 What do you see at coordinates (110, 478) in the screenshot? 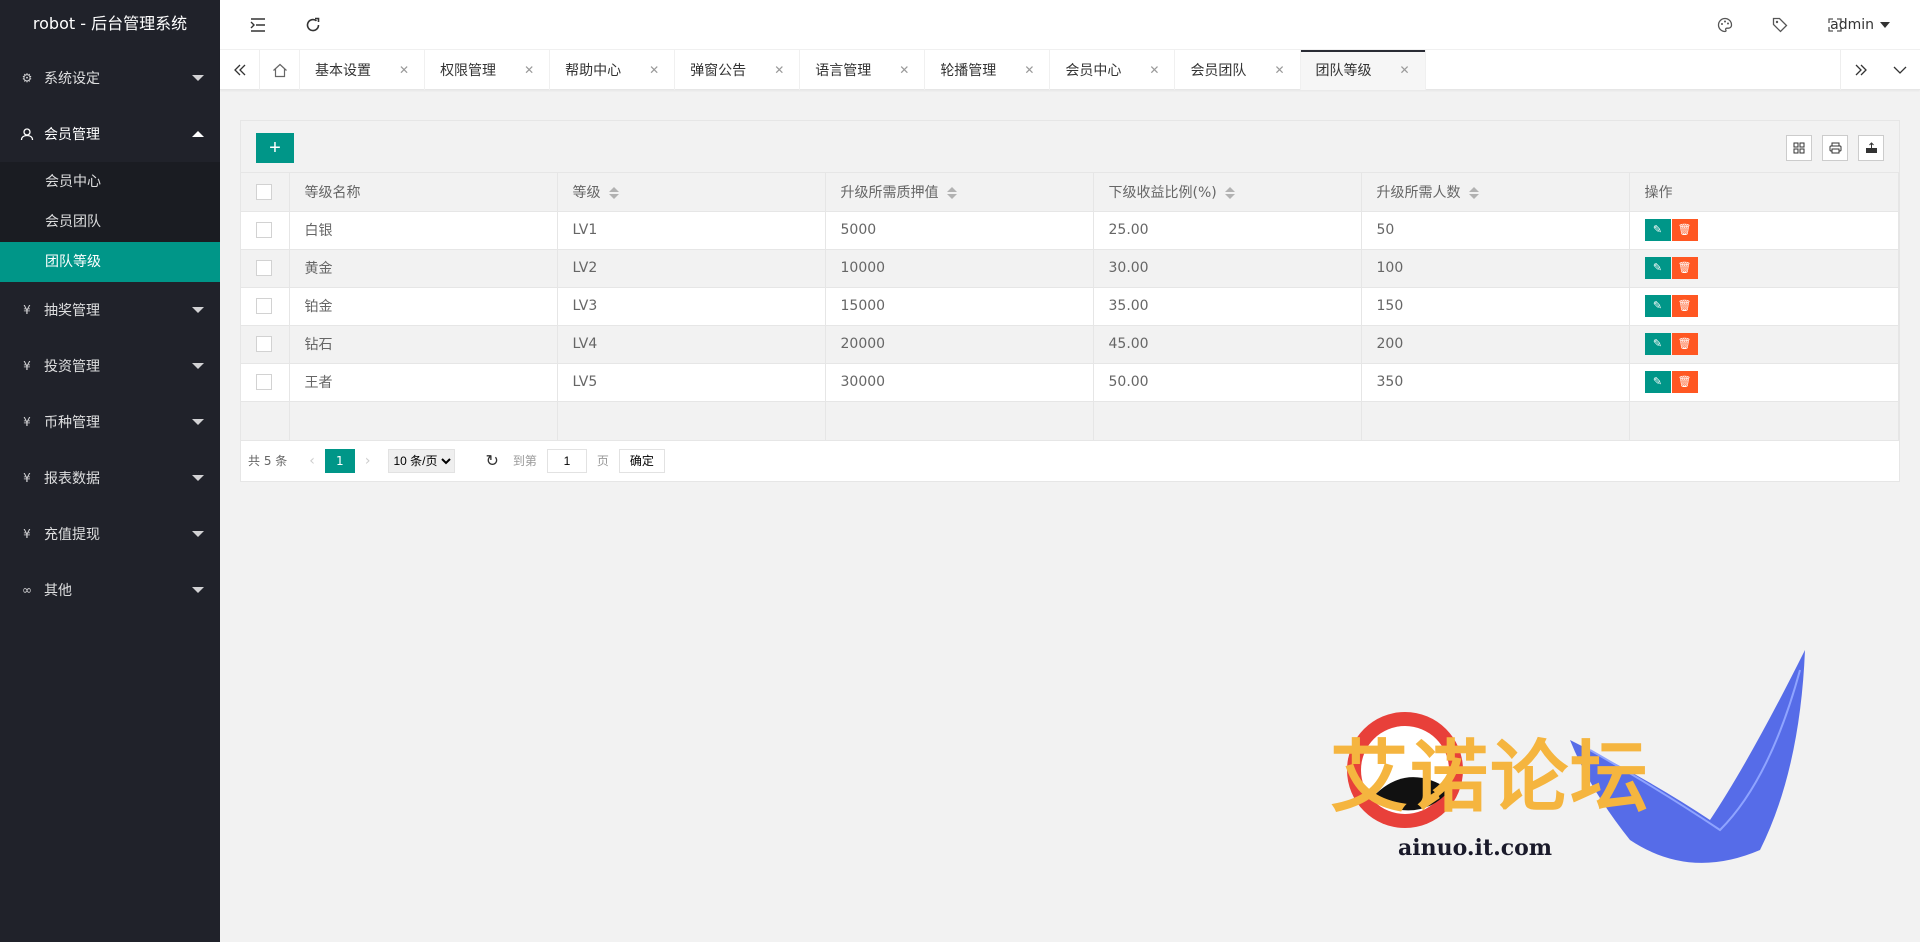
I see `nav-report-data: ¥ 报表数据` at bounding box center [110, 478].